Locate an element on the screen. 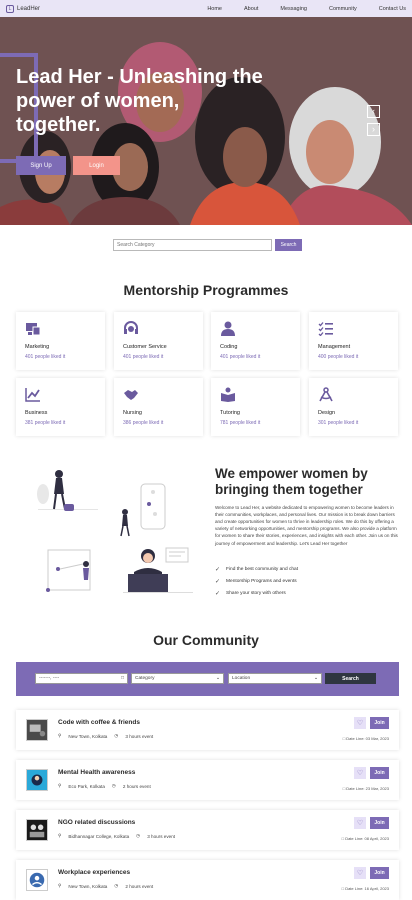  community-search-button: Search is located at coordinates (350, 678).